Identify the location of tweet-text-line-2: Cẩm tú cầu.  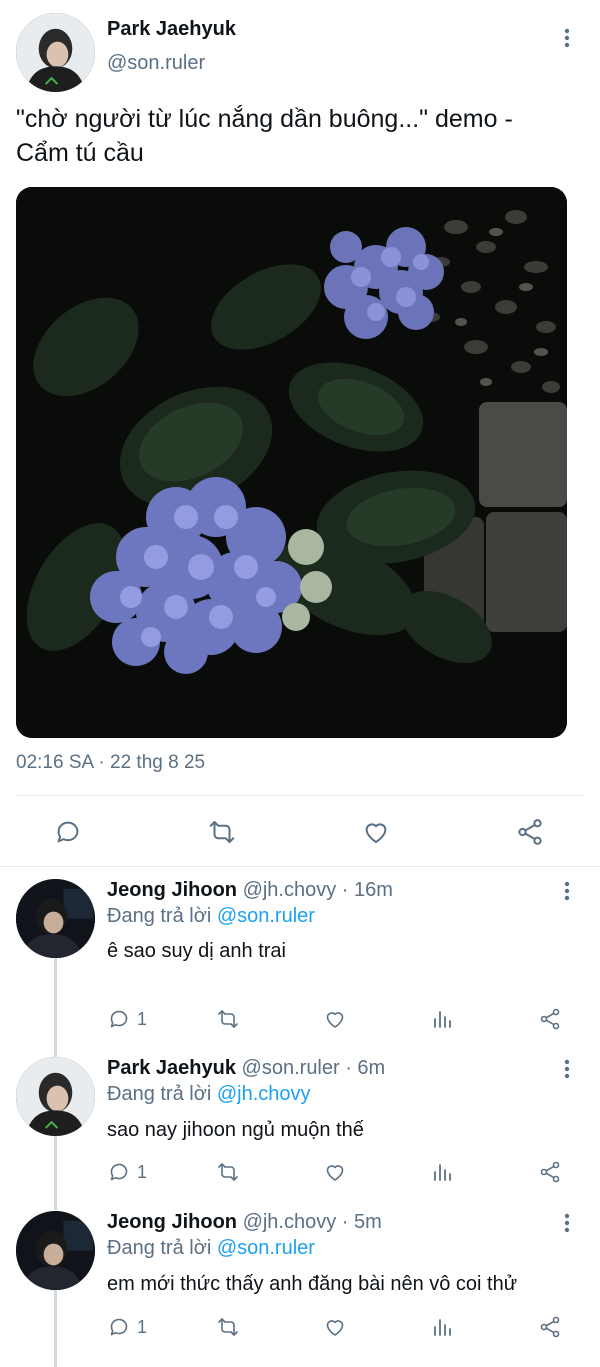
(80, 153).